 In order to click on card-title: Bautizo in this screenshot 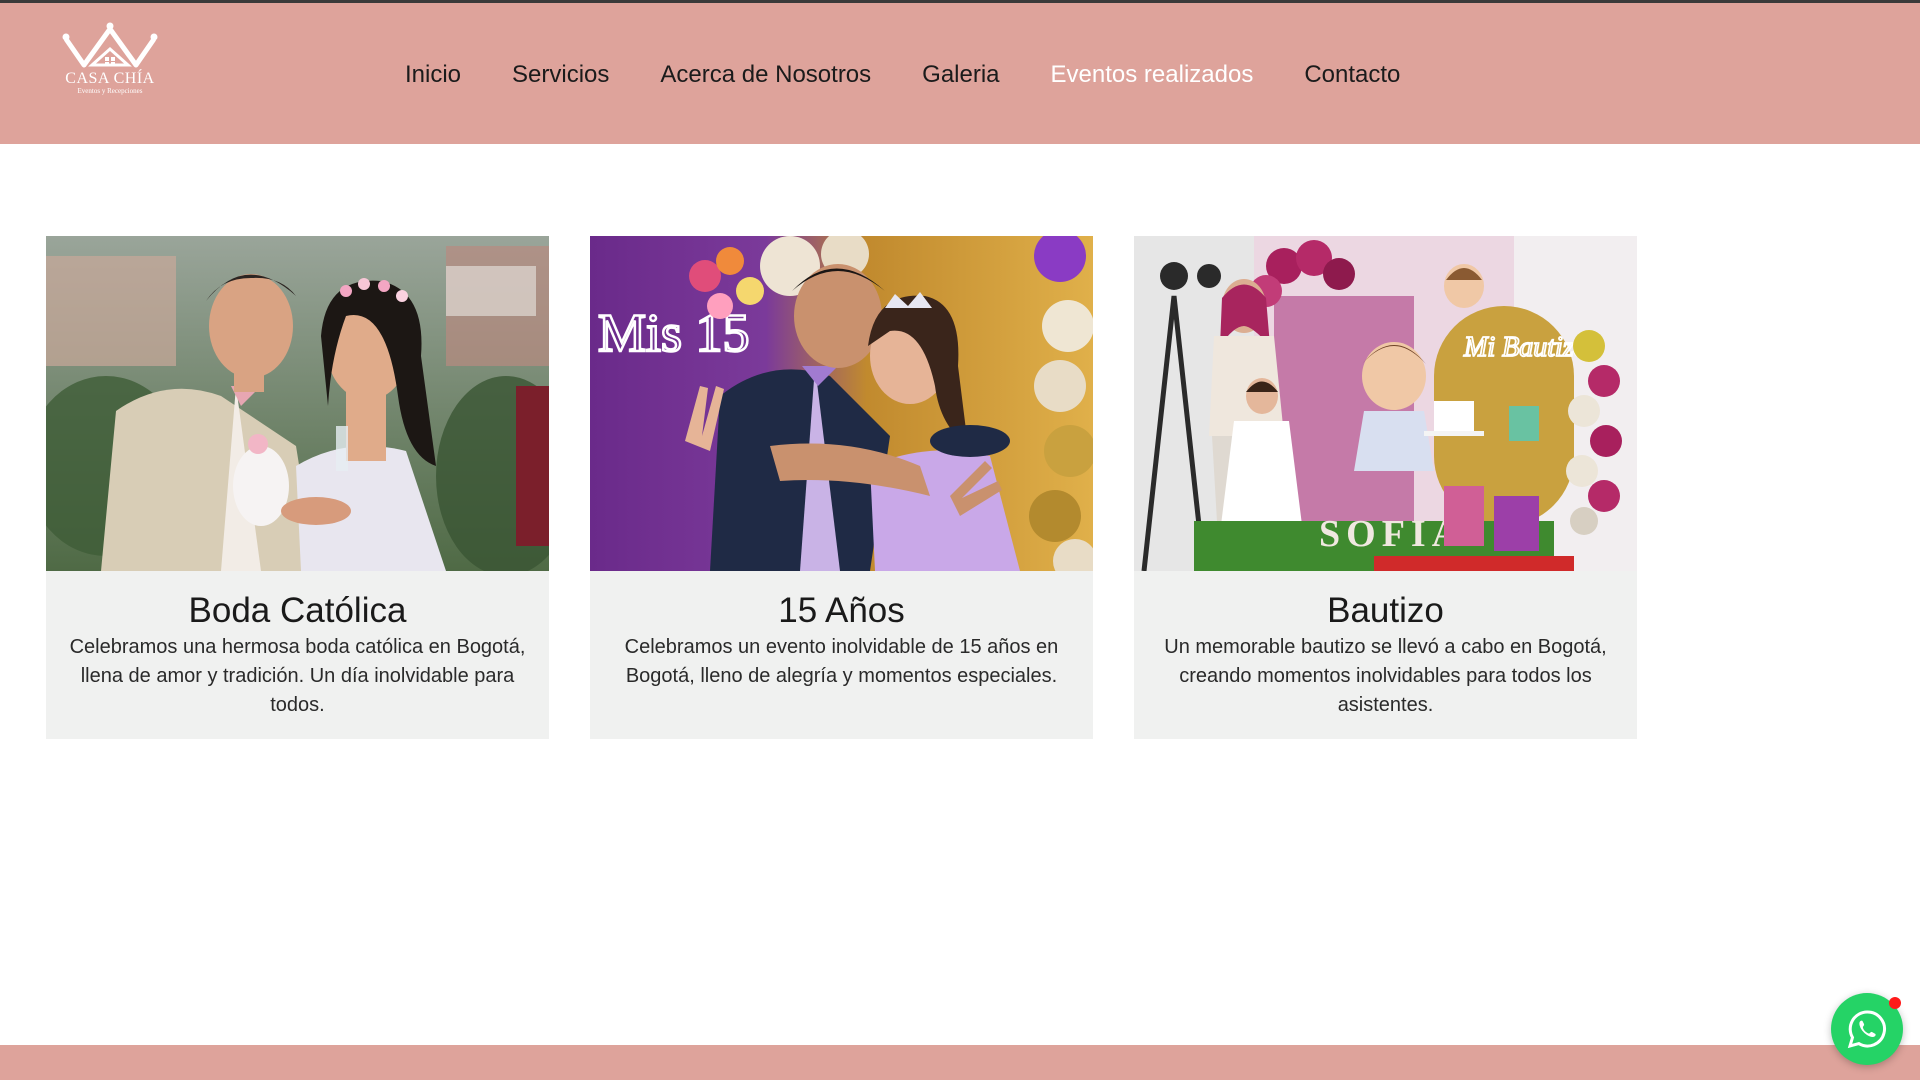, I will do `click(1385, 610)`.